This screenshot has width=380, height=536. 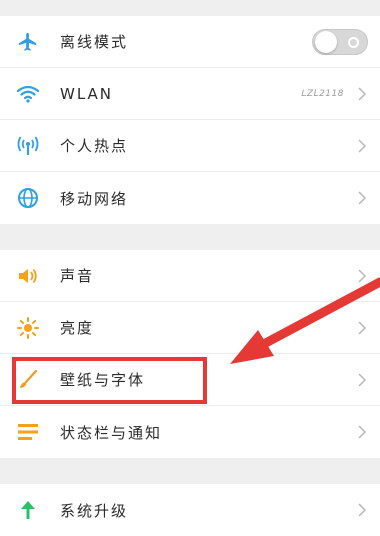 I want to click on airplane-mode-toggle, so click(x=340, y=41).